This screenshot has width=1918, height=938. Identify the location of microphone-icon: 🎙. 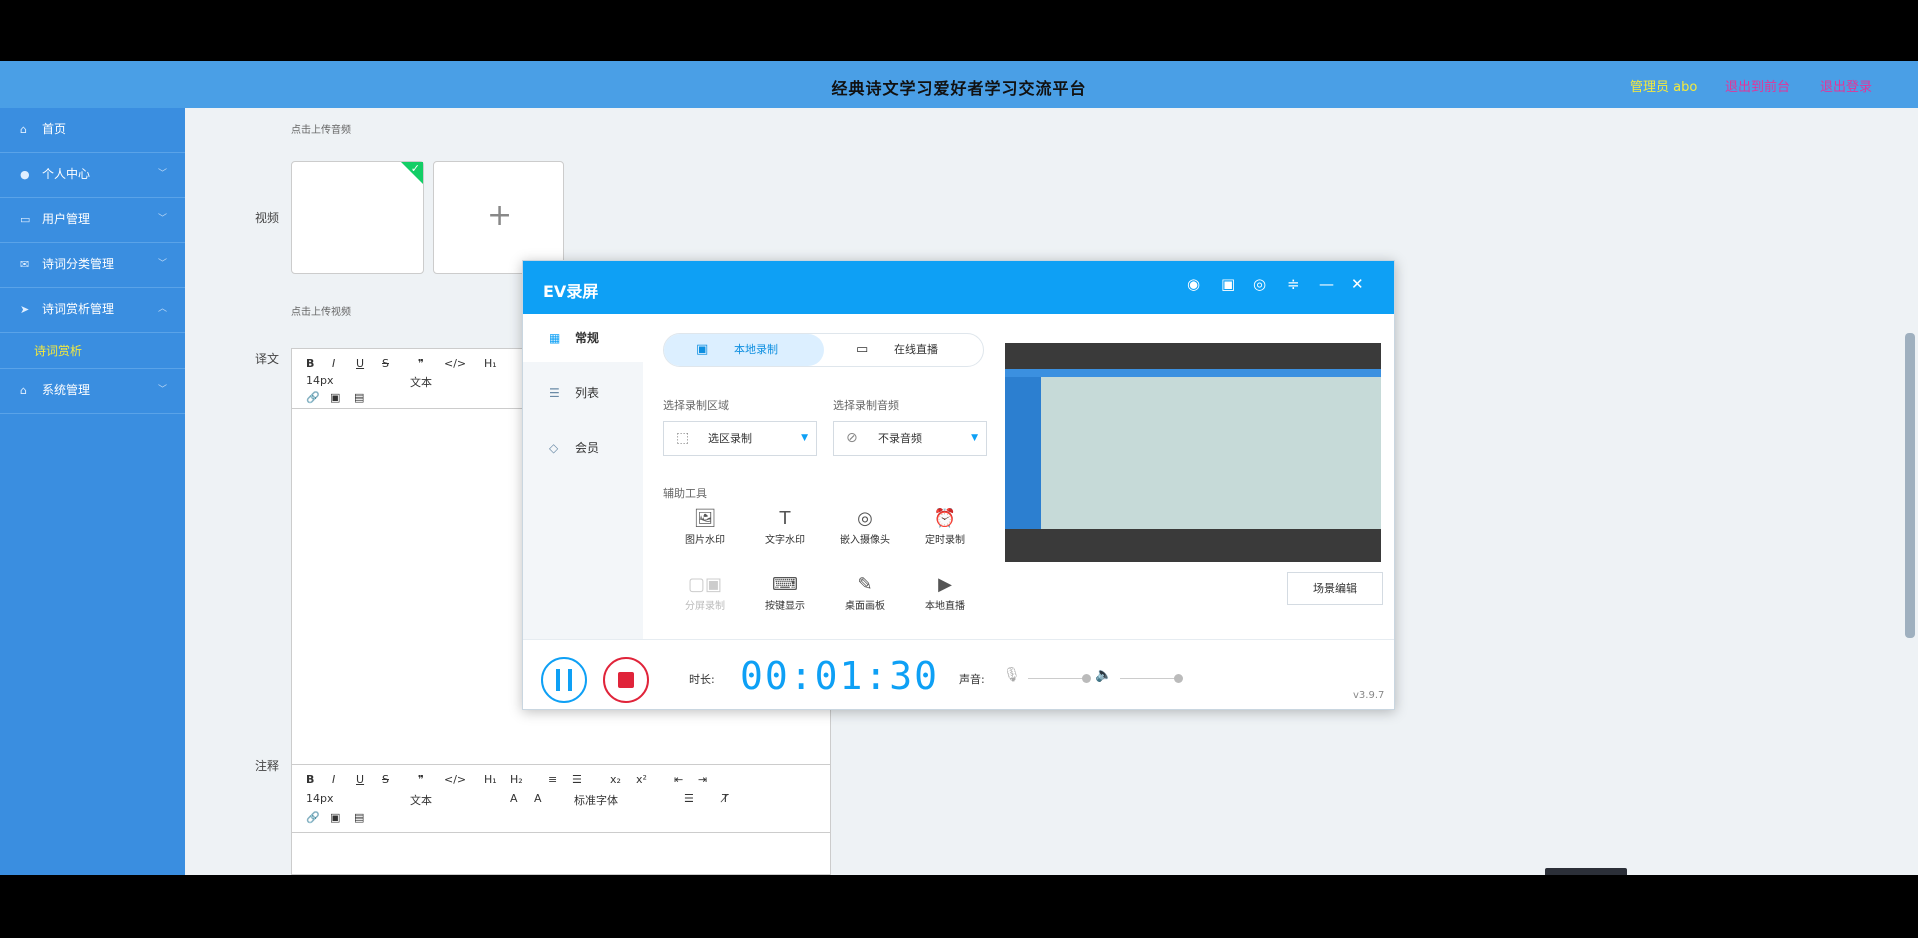
(1012, 675).